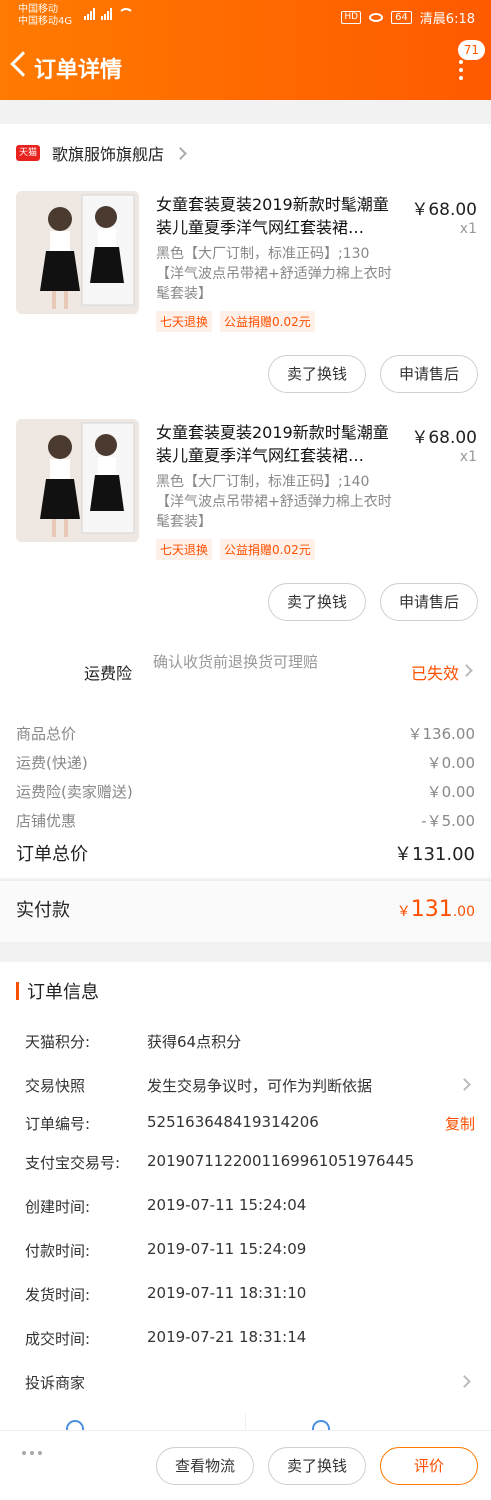 The image size is (491, 1500). I want to click on info-key: 交易快照, so click(55, 1086).